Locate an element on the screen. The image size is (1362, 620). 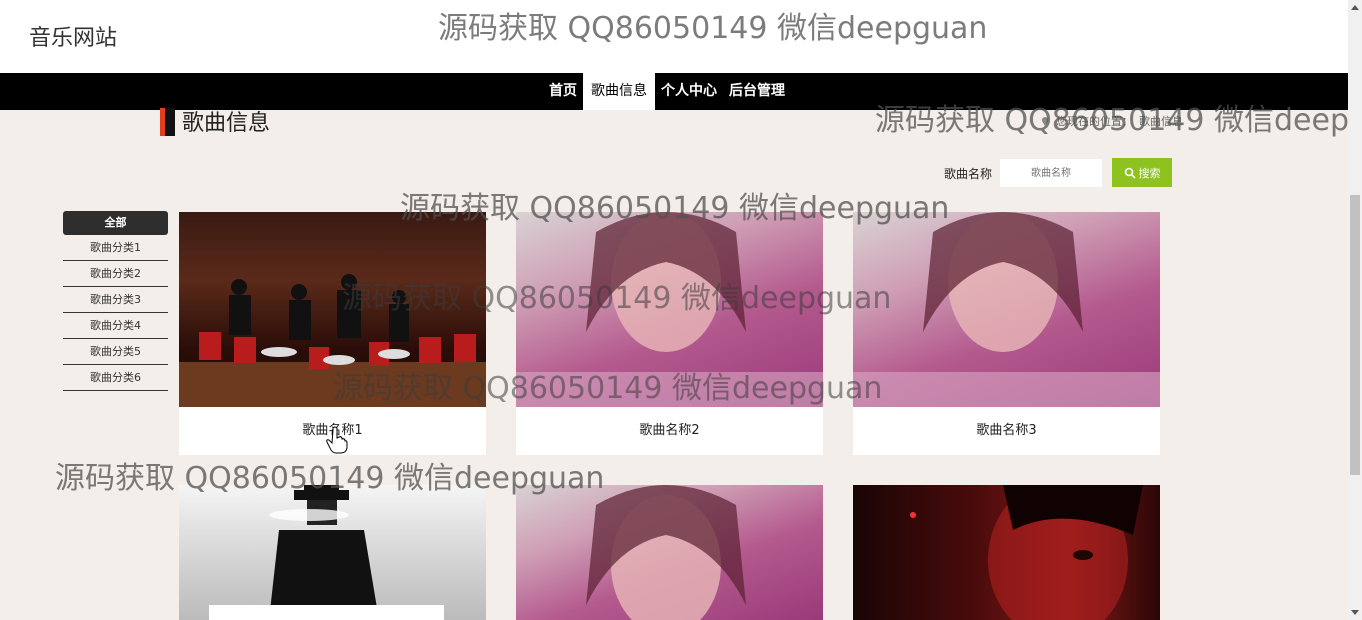
scroll-down-arrow-icon is located at coordinates (1355, 612).